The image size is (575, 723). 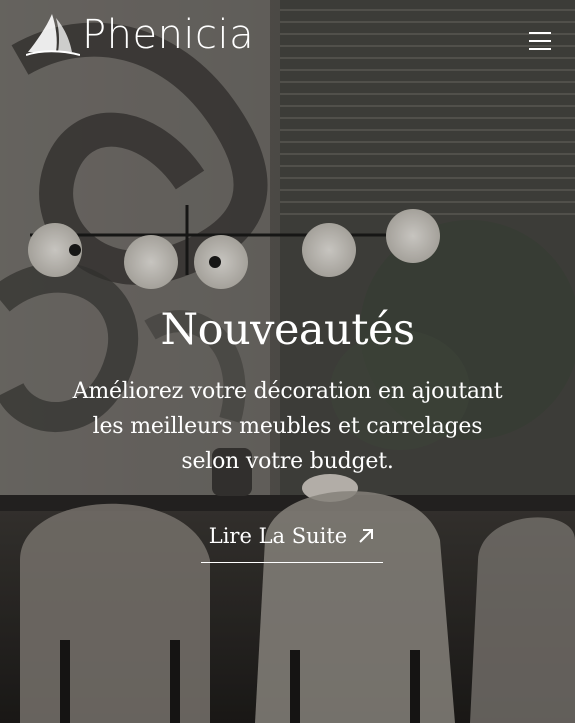 I want to click on brand-name: Phenicia, so click(x=168, y=35).